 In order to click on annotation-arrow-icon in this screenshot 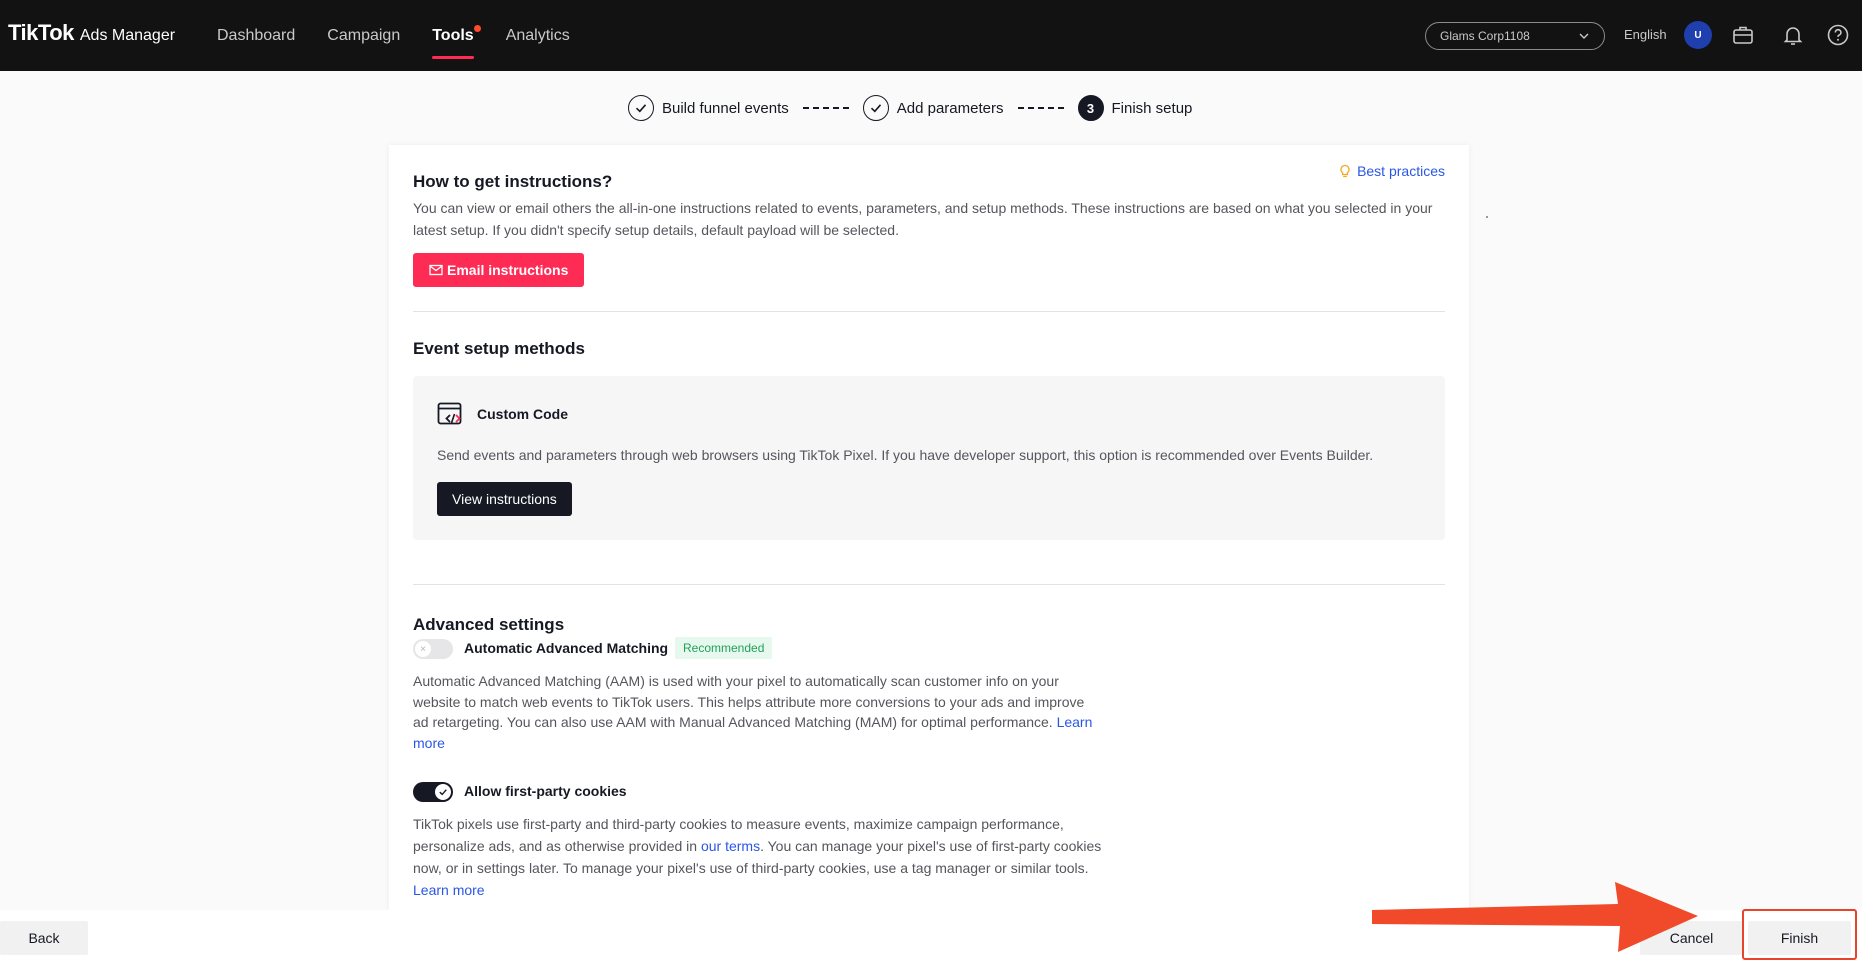, I will do `click(1535, 917)`.